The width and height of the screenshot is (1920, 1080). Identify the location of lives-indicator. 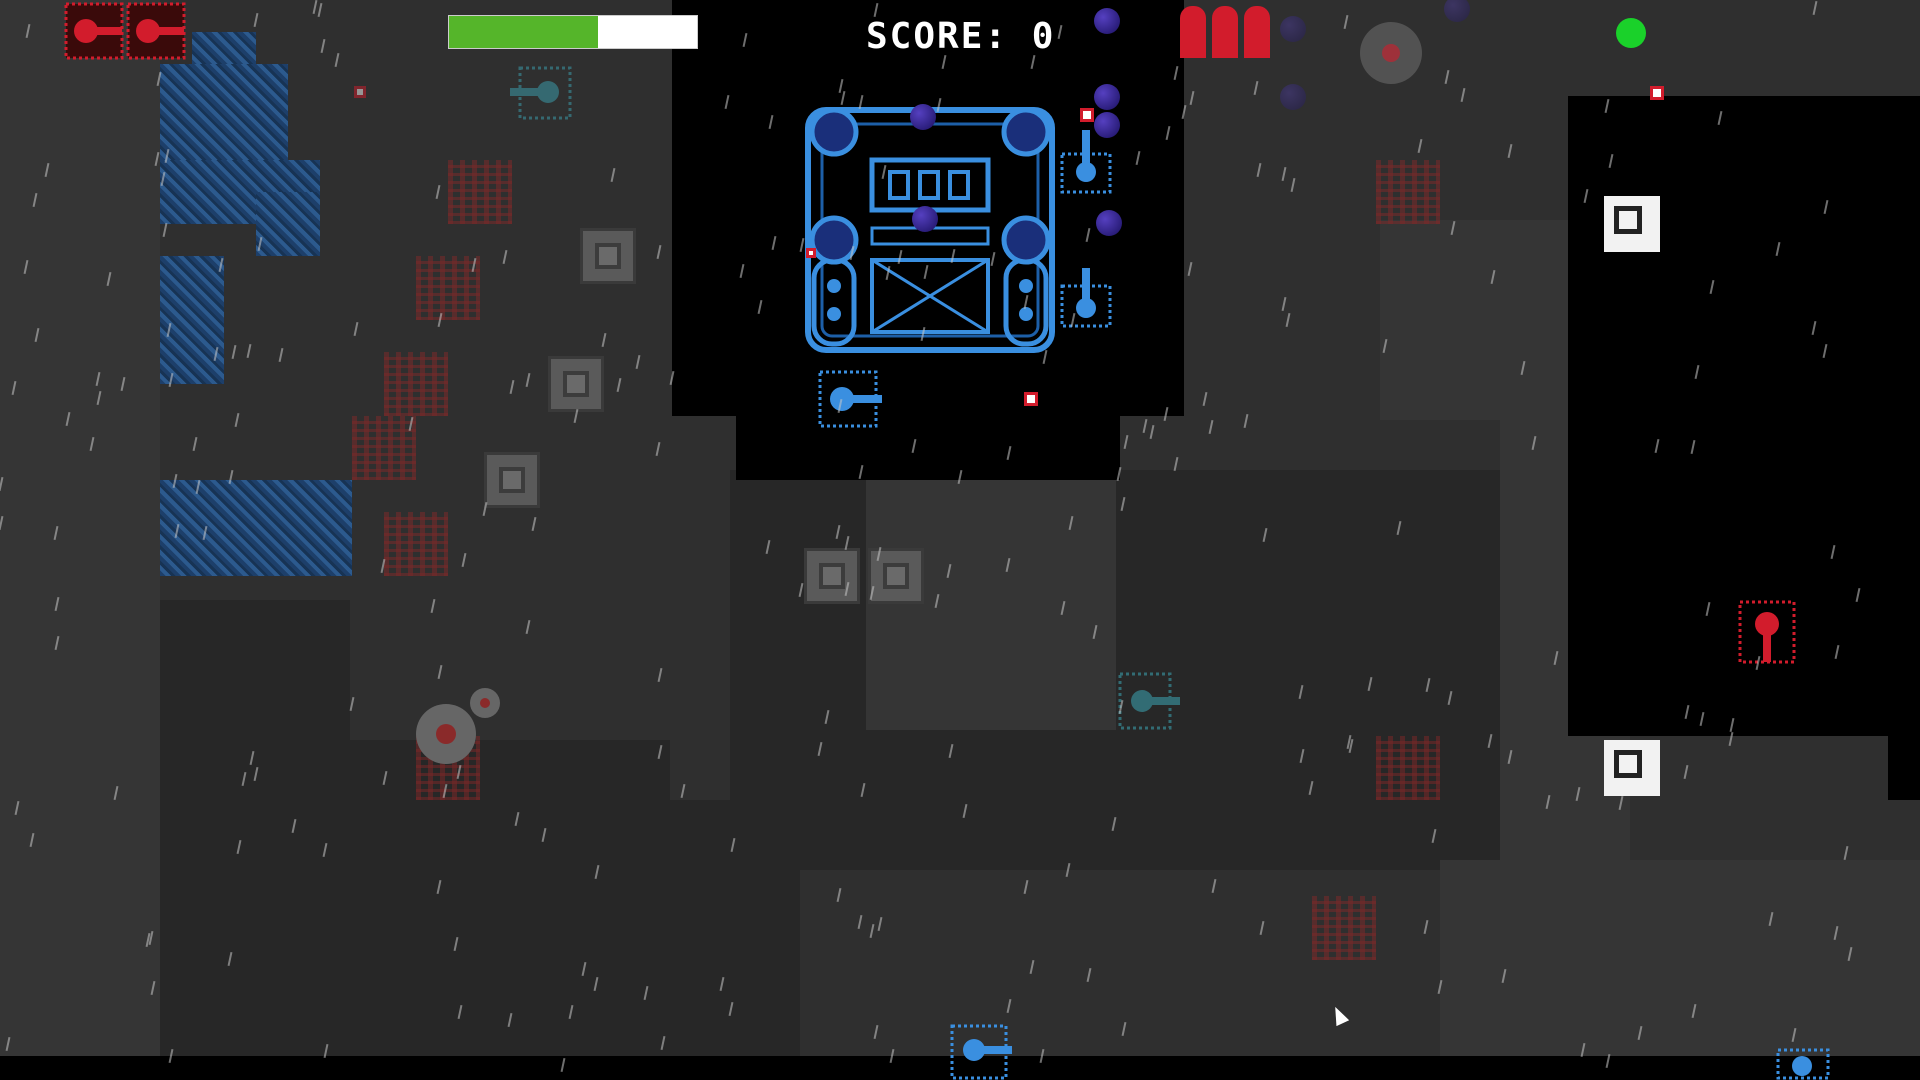
(129, 32).